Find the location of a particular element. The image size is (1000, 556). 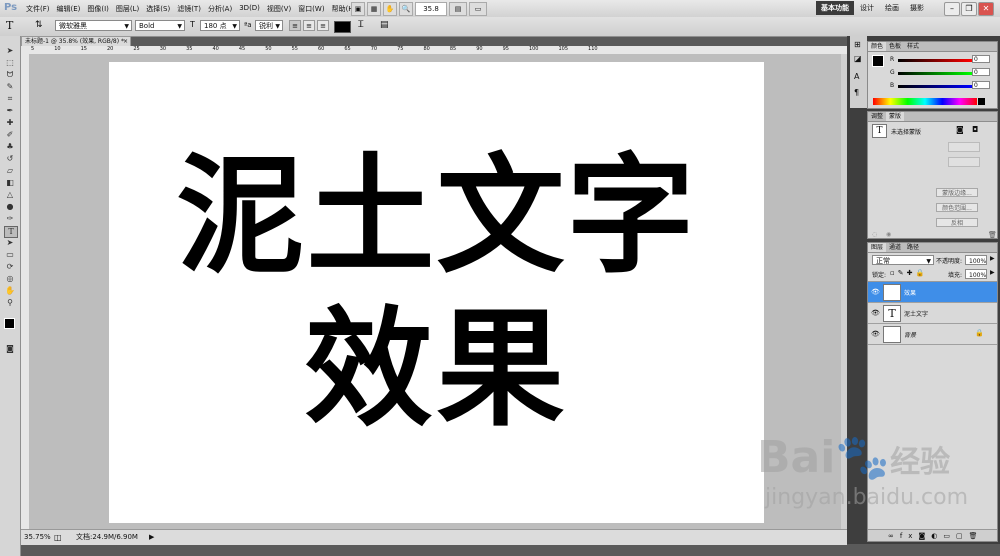

invert-button: 反相 is located at coordinates (957, 222).